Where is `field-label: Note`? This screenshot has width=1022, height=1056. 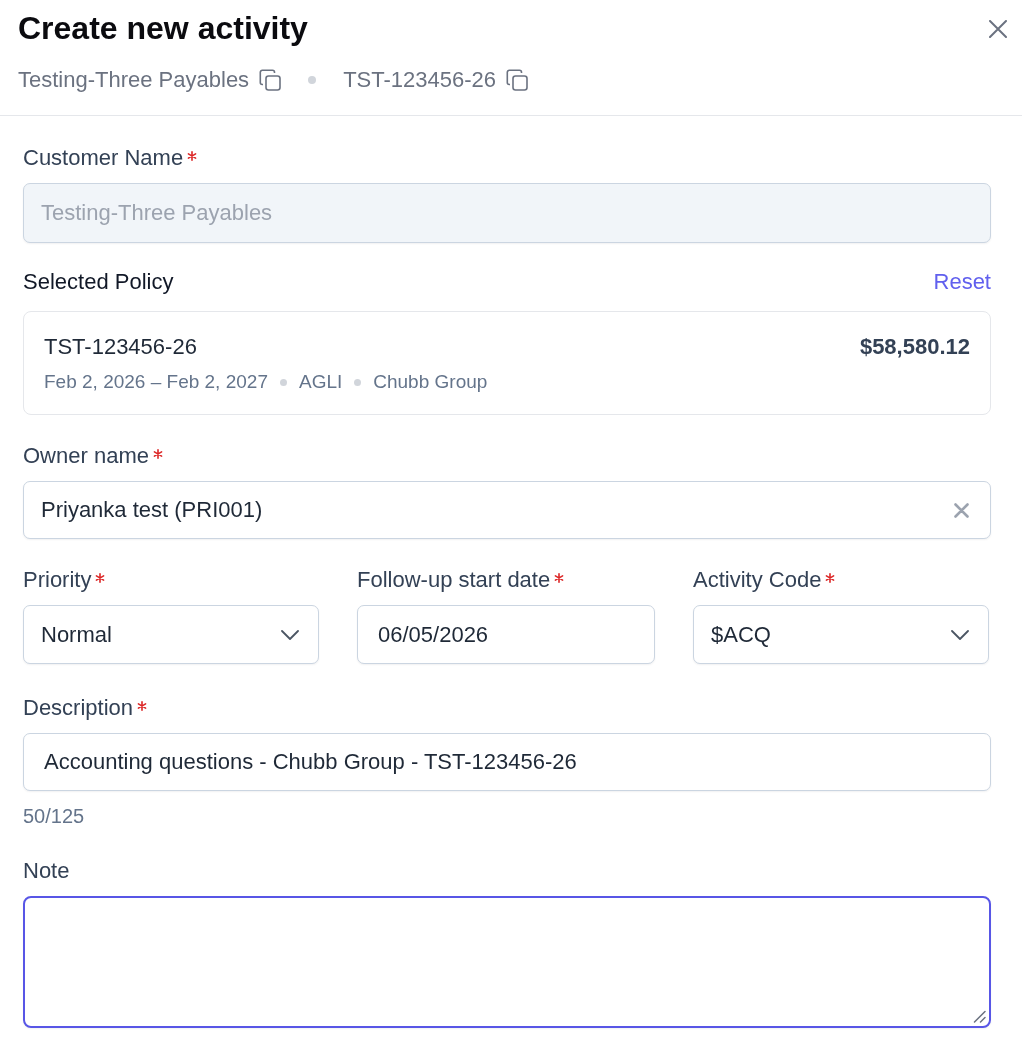 field-label: Note is located at coordinates (46, 871).